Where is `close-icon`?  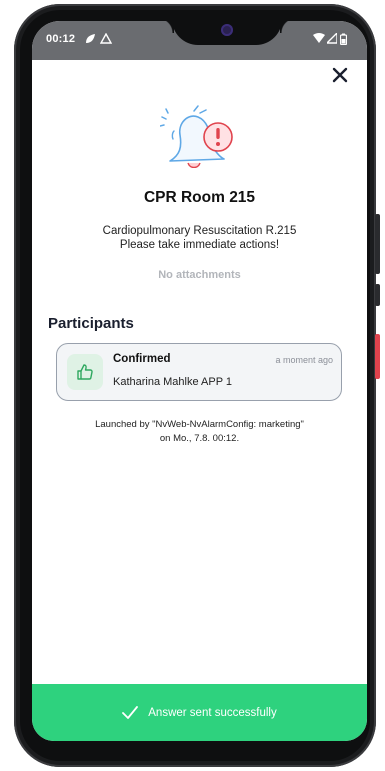
close-icon is located at coordinates (340, 75).